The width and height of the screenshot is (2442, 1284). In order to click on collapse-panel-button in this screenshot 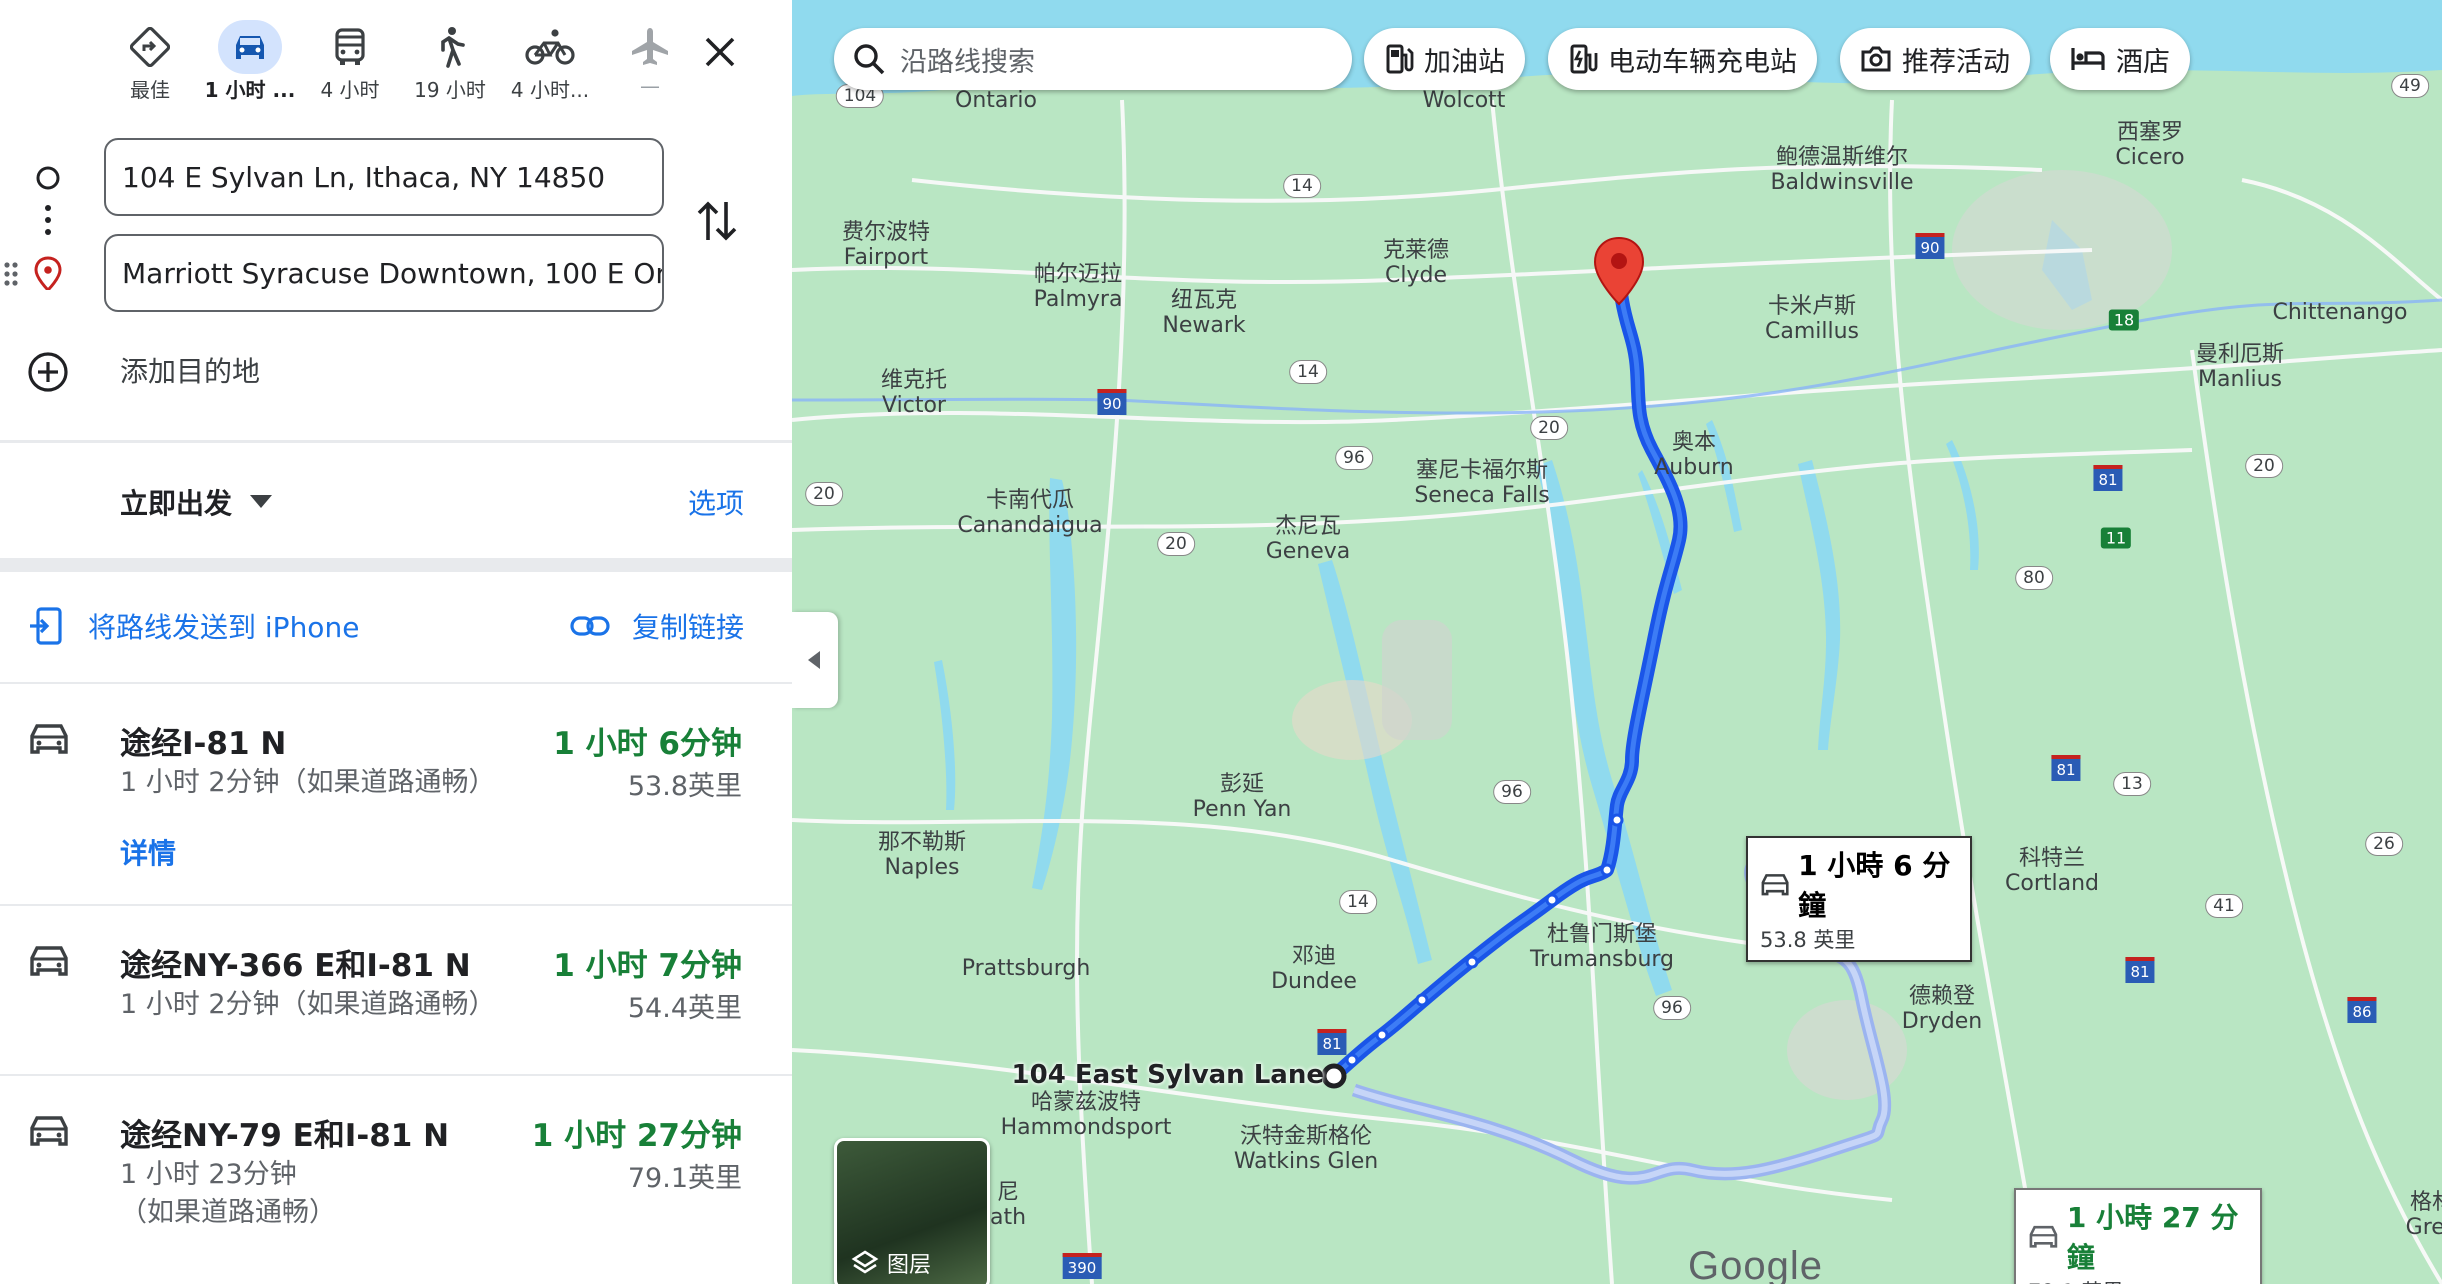, I will do `click(815, 660)`.